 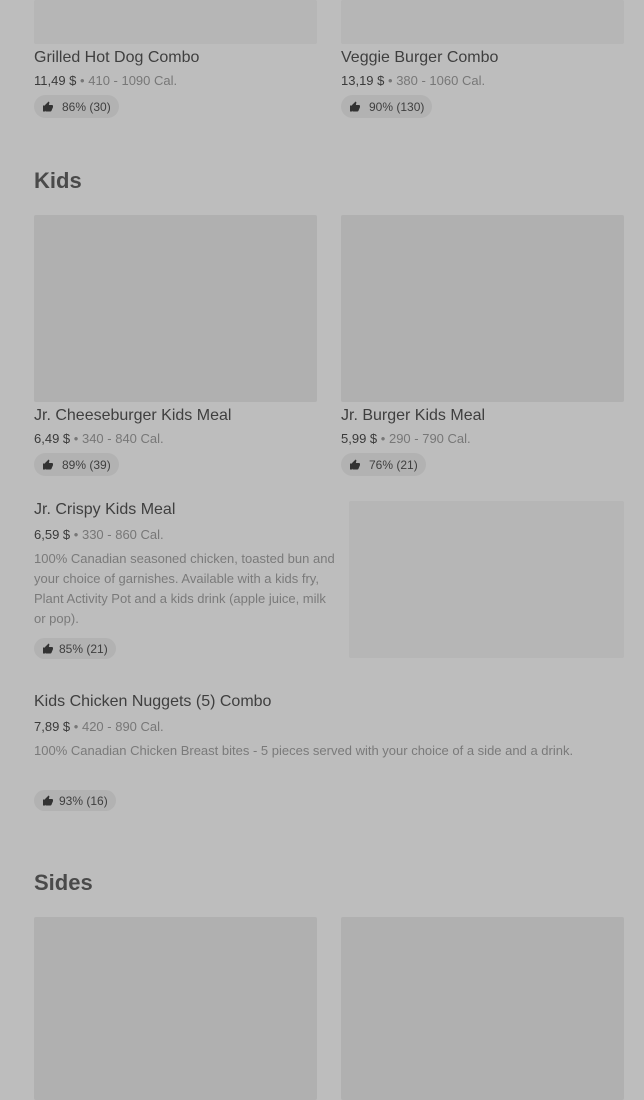 What do you see at coordinates (363, 80) in the screenshot?
I see `item-price: 13,19 $` at bounding box center [363, 80].